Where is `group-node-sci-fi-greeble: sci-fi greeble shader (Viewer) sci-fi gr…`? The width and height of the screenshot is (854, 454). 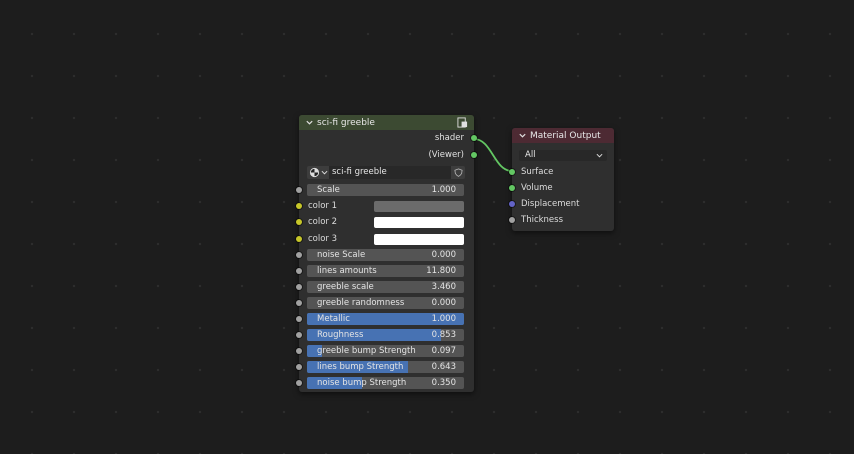
group-node-sci-fi-greeble: sci-fi greeble shader (Viewer) sci-fi gr… is located at coordinates (386, 253).